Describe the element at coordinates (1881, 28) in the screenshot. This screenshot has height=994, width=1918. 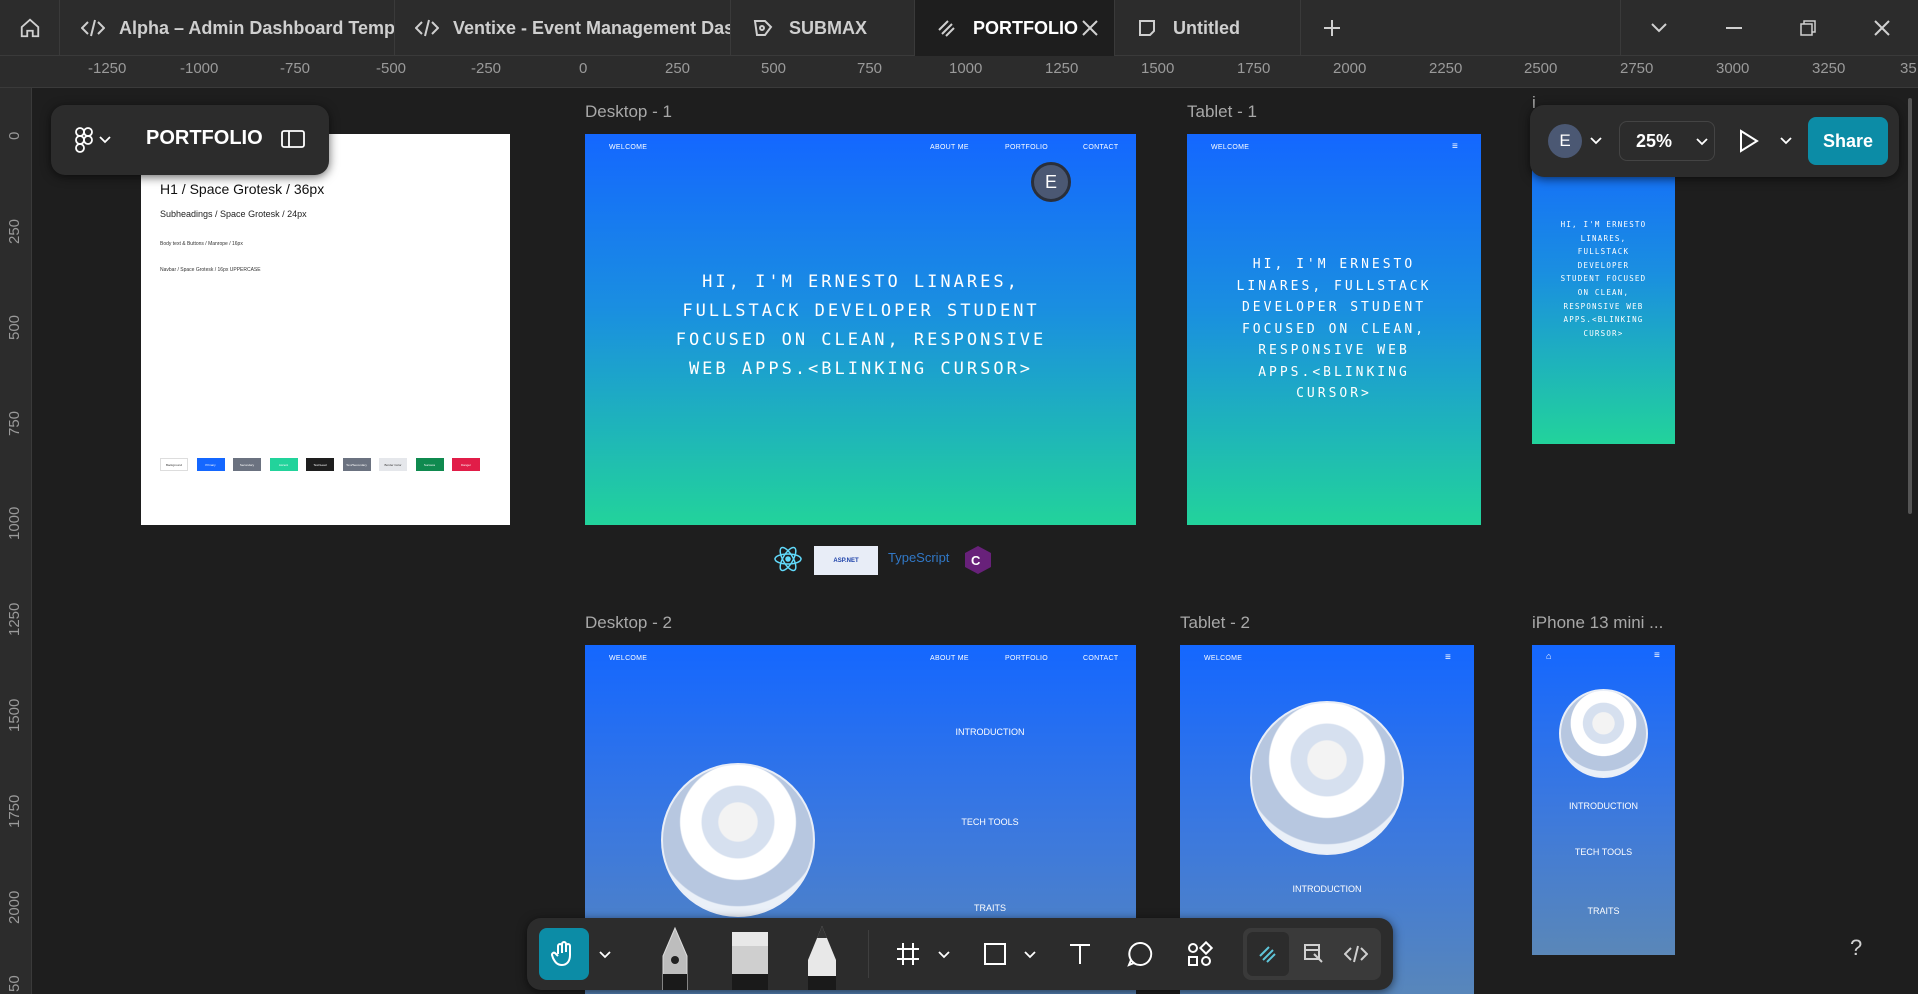
I see `close-window-button` at that location.